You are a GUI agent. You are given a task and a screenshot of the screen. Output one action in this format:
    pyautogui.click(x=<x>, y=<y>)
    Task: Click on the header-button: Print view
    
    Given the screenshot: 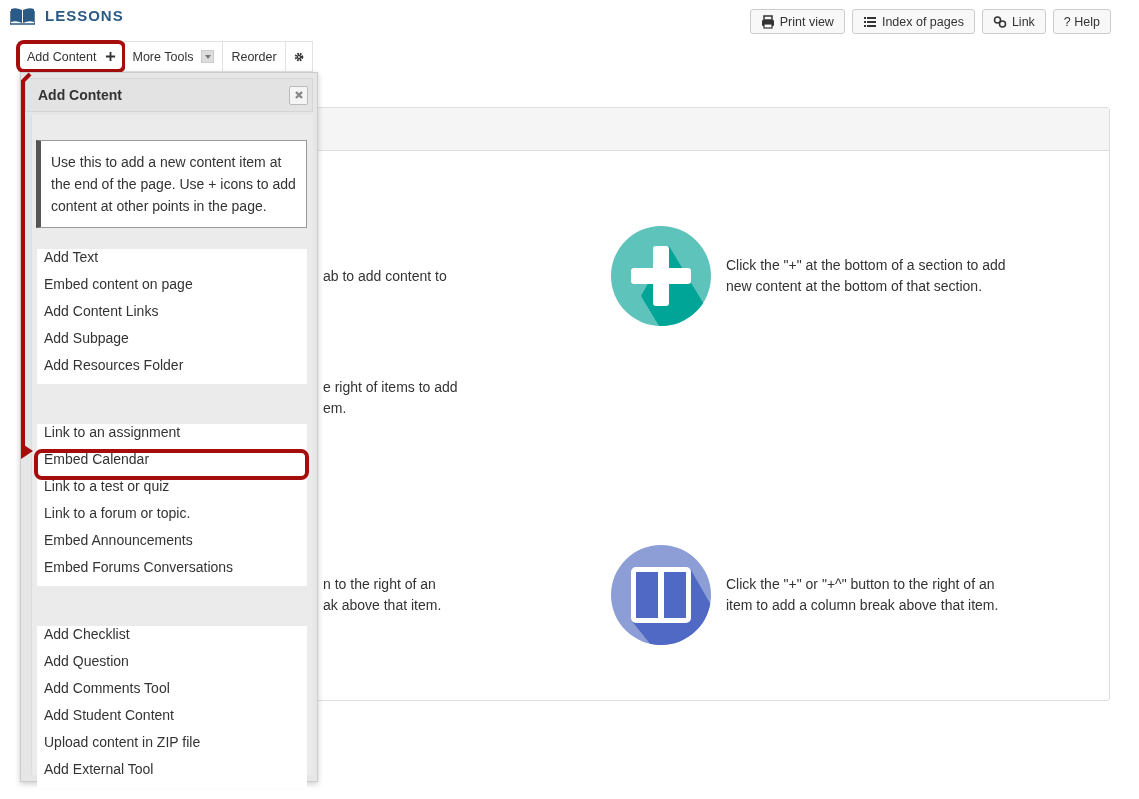 What is the action you would take?
    pyautogui.click(x=797, y=21)
    